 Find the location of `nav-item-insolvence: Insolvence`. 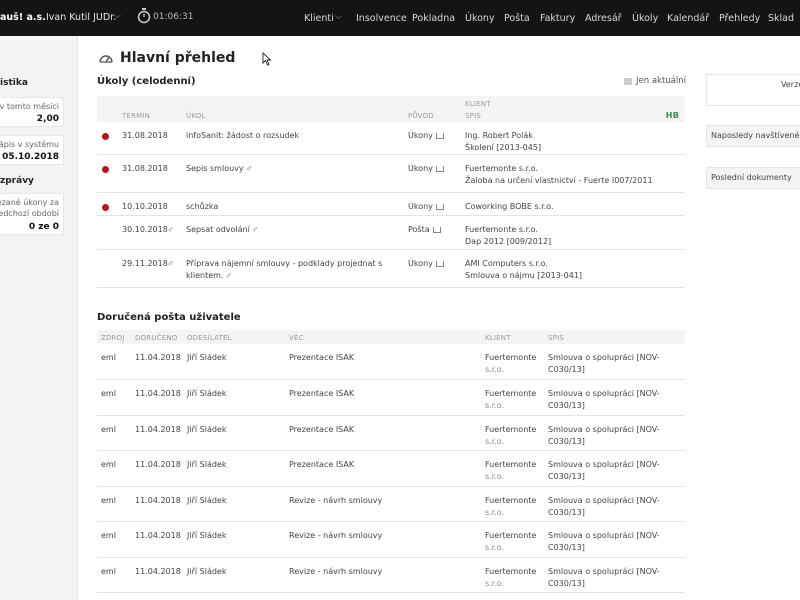

nav-item-insolvence: Insolvence is located at coordinates (381, 18).